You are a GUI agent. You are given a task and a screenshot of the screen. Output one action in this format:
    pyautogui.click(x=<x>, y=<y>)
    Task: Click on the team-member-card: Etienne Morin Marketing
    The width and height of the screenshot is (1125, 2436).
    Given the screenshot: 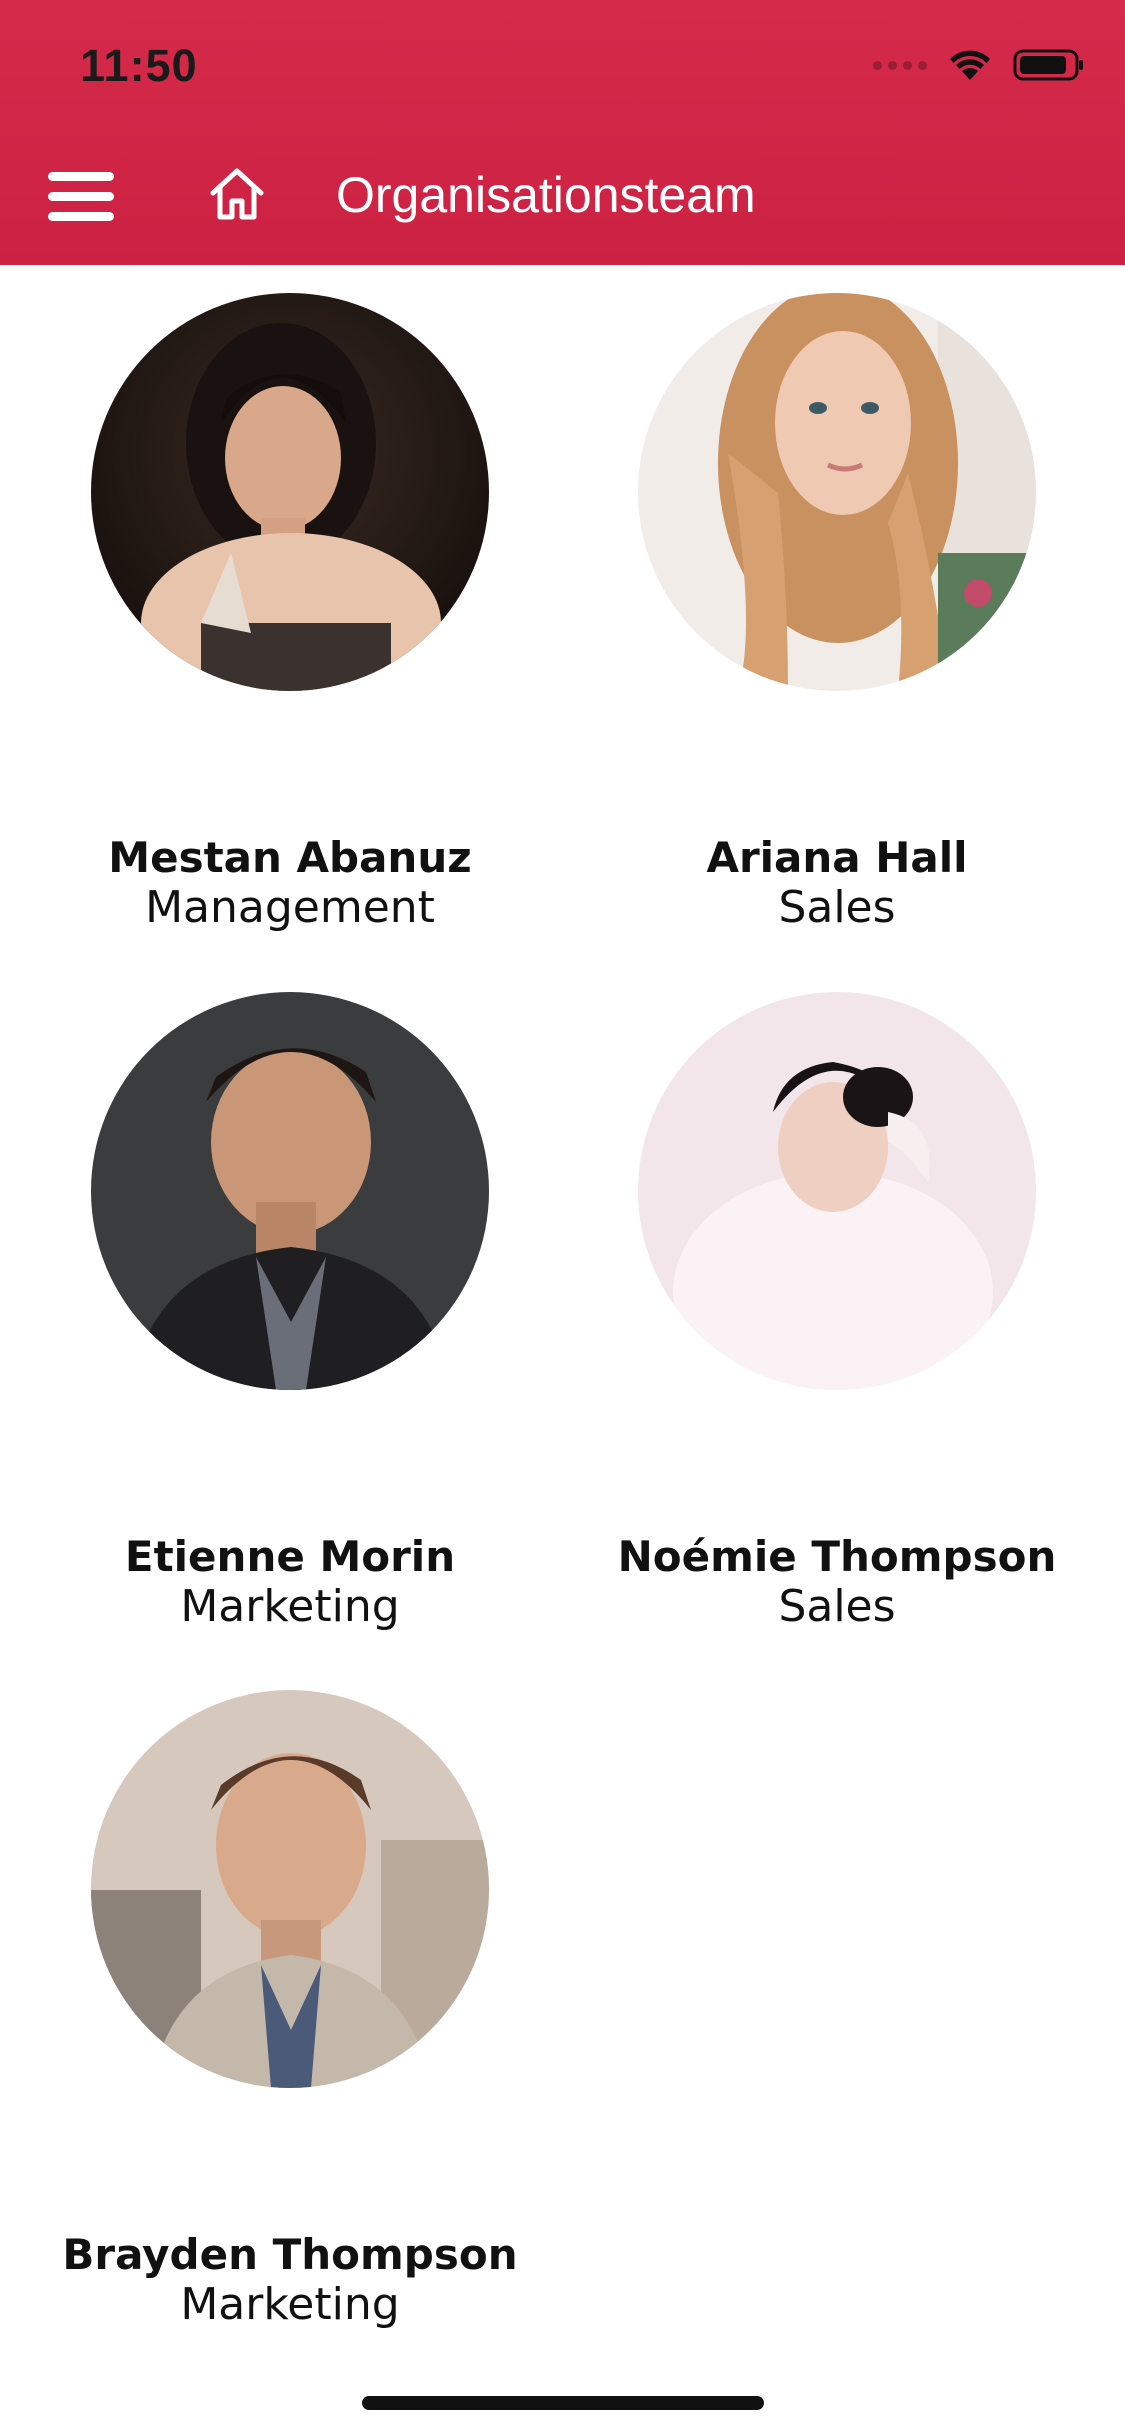 What is the action you would take?
    pyautogui.click(x=290, y=1312)
    